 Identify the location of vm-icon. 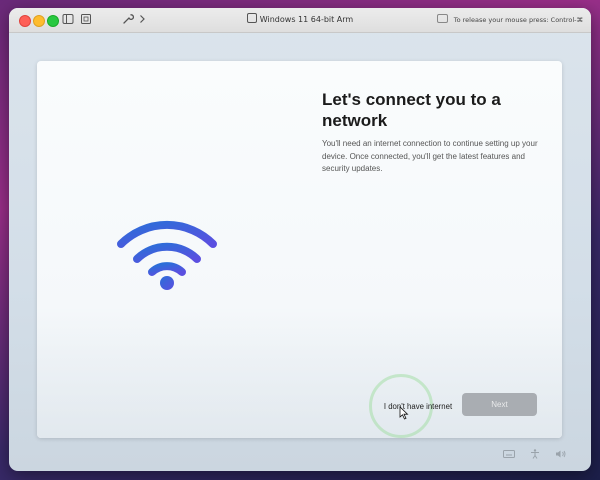
(251, 18).